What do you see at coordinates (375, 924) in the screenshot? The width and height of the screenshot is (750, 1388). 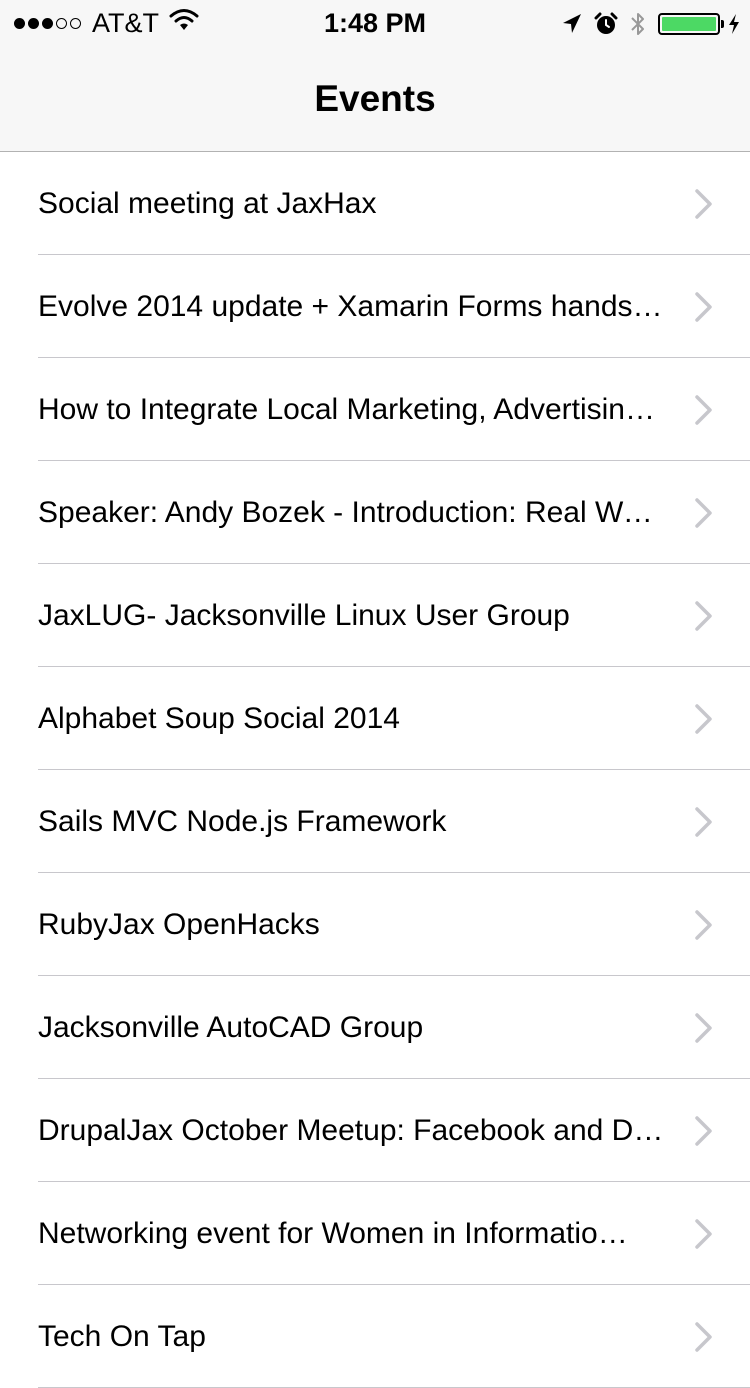 I see `event-row: RubyJax OpenHacks` at bounding box center [375, 924].